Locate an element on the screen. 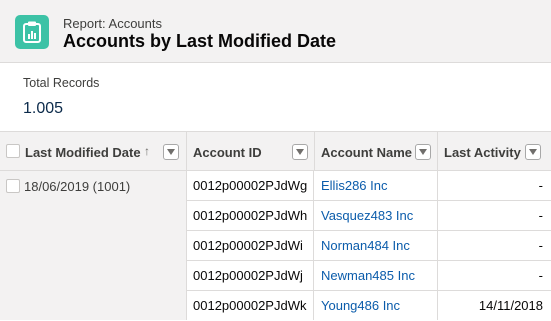 The height and width of the screenshot is (321, 551). account-name-link: Young486 Inc is located at coordinates (360, 305).